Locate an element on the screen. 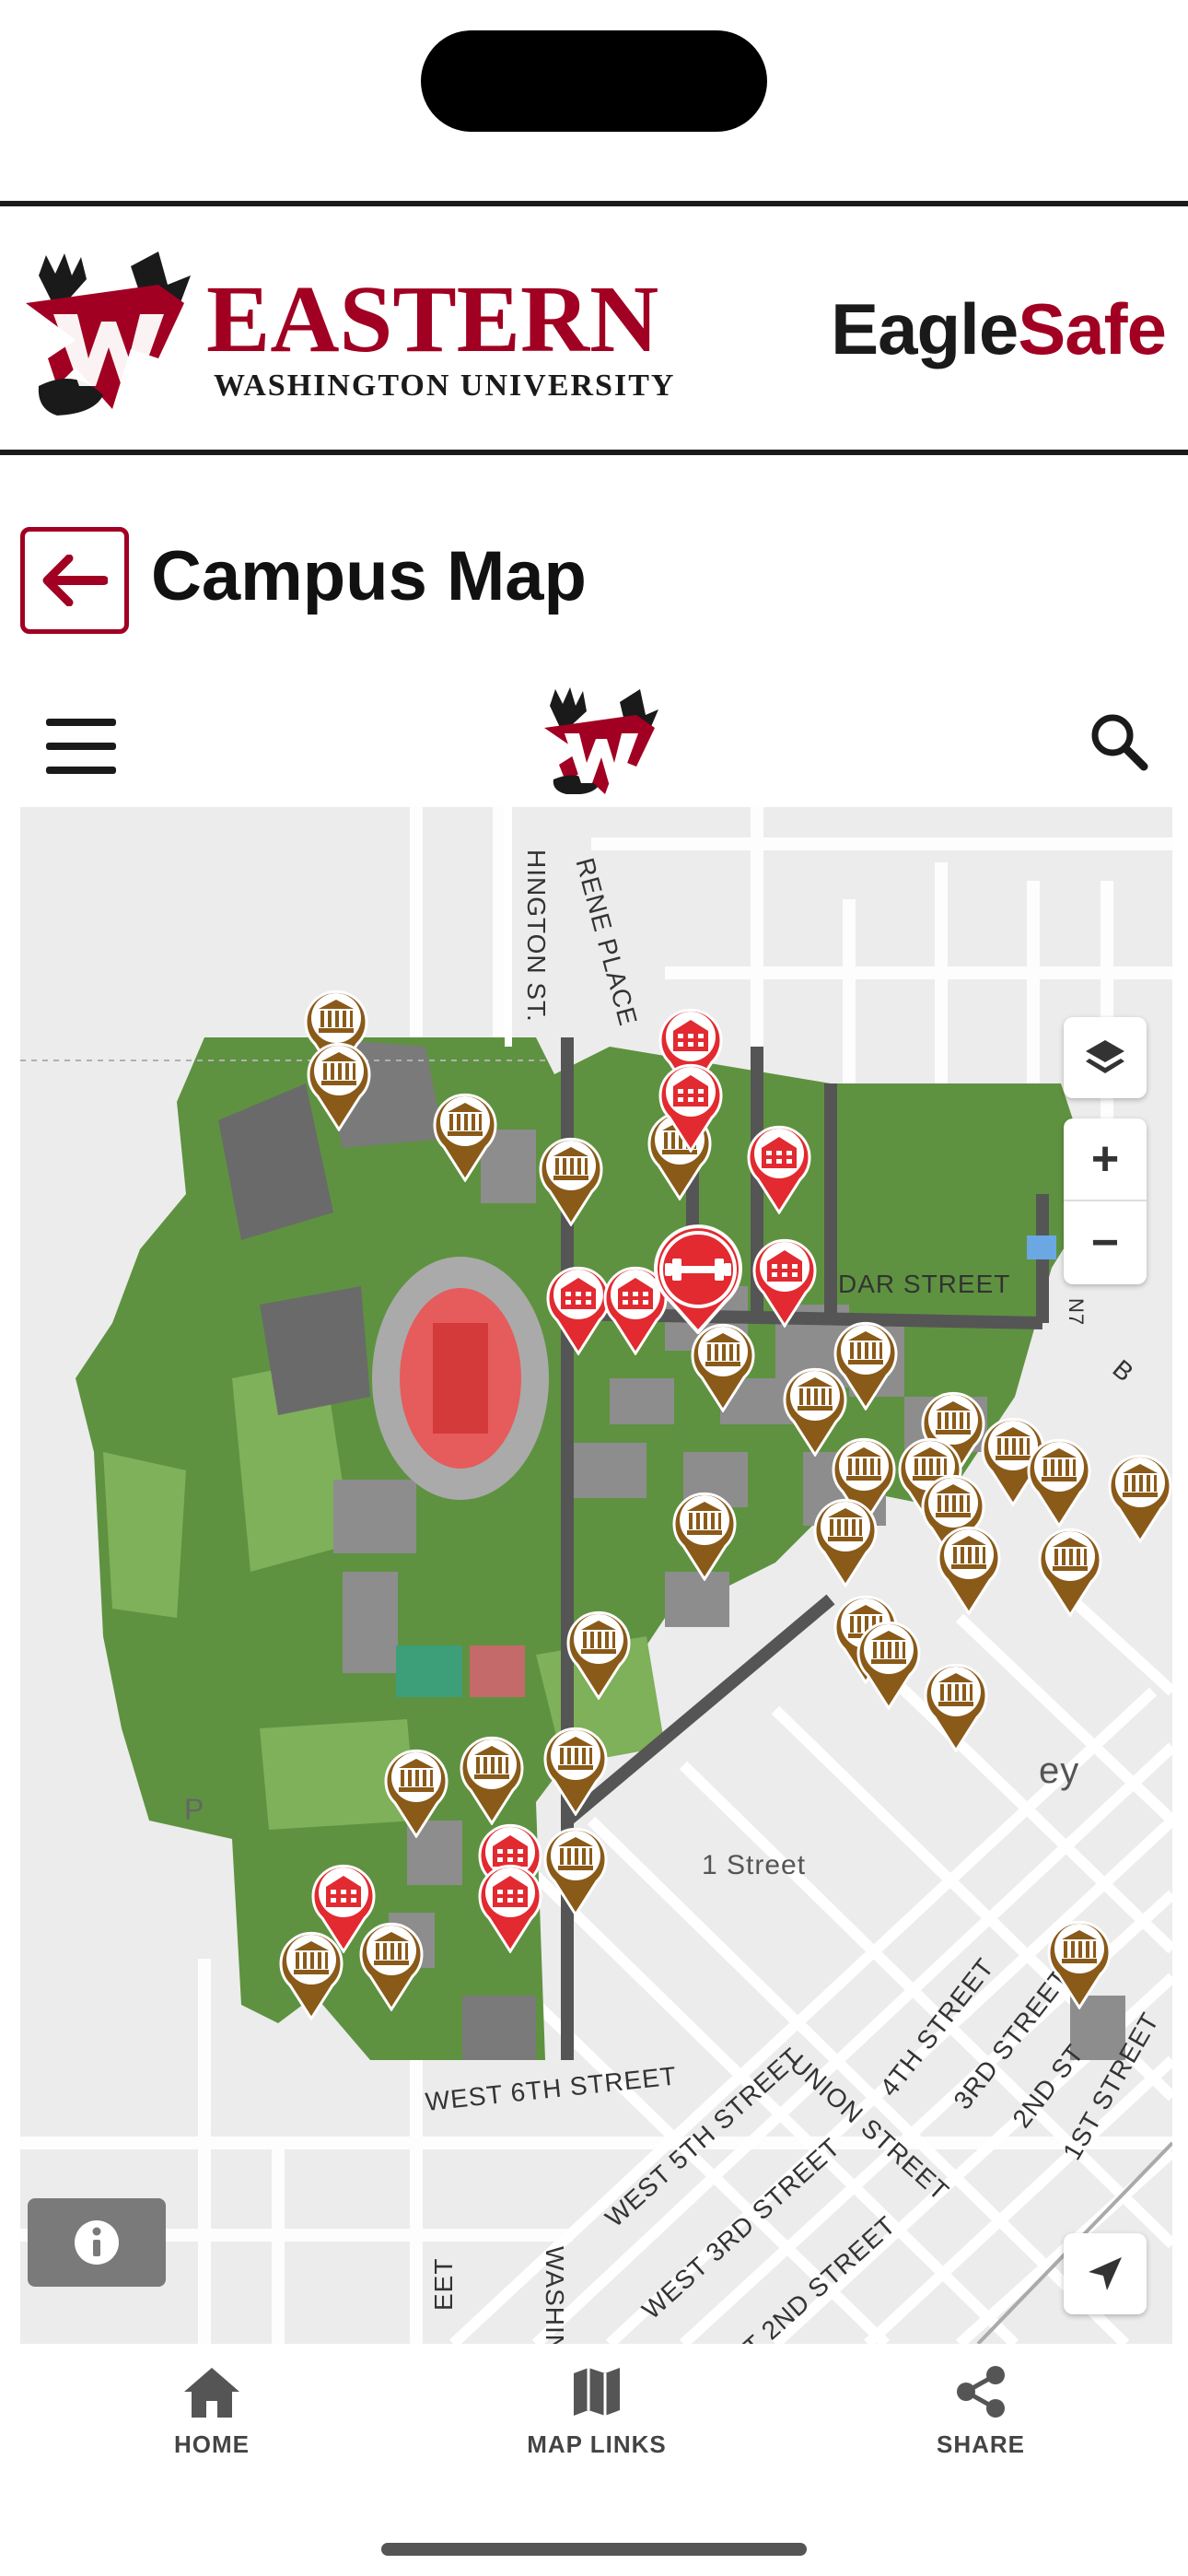  home-indicator is located at coordinates (594, 2549).